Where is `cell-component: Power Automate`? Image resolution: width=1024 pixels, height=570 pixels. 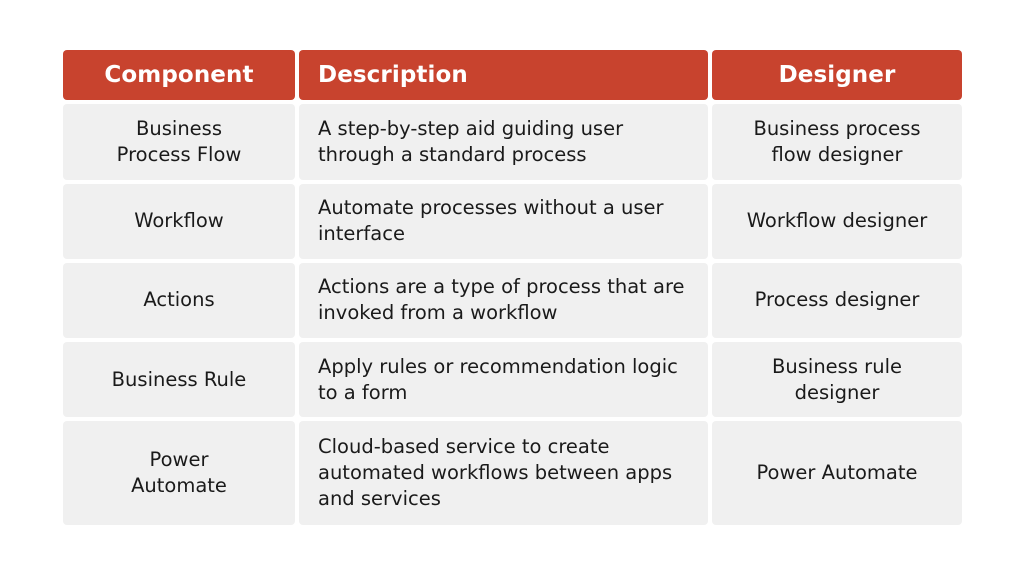 cell-component: Power Automate is located at coordinates (179, 473).